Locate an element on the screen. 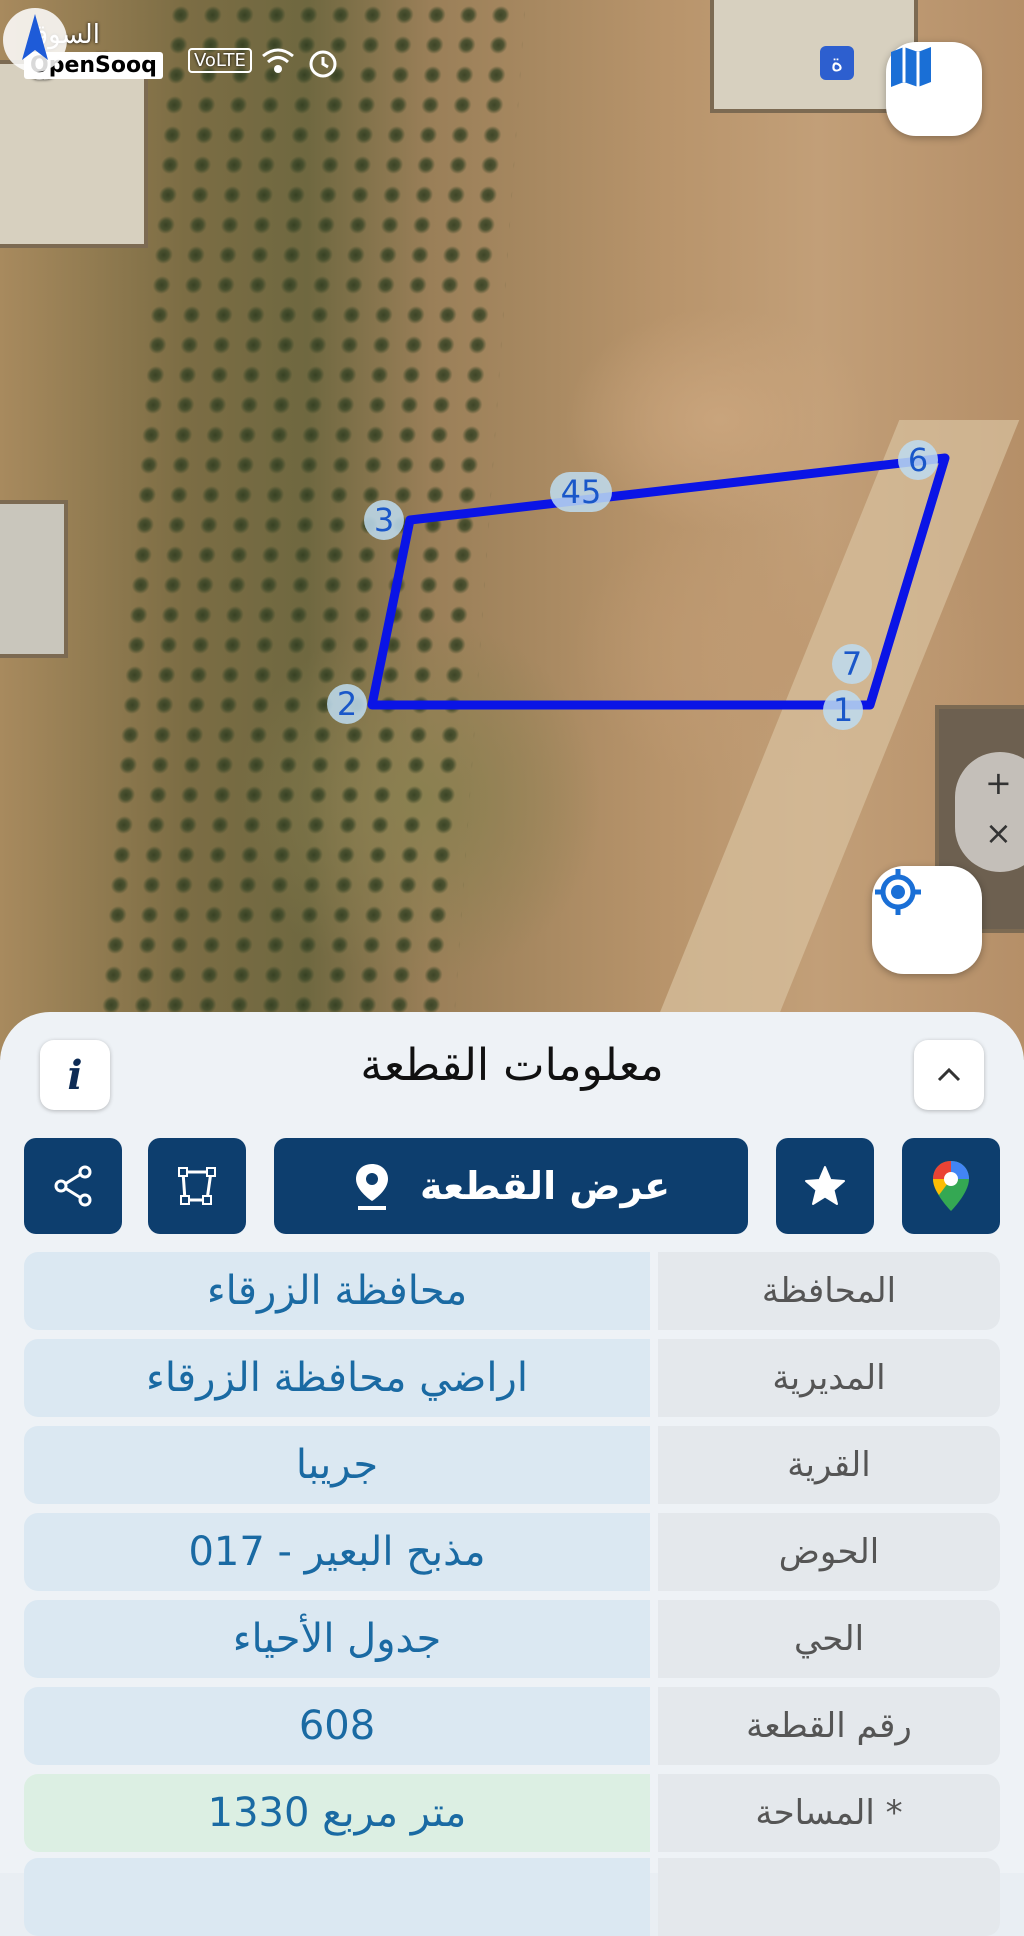 Image resolution: width=1024 pixels, height=1936 pixels. info-button: i is located at coordinates (75, 1075).